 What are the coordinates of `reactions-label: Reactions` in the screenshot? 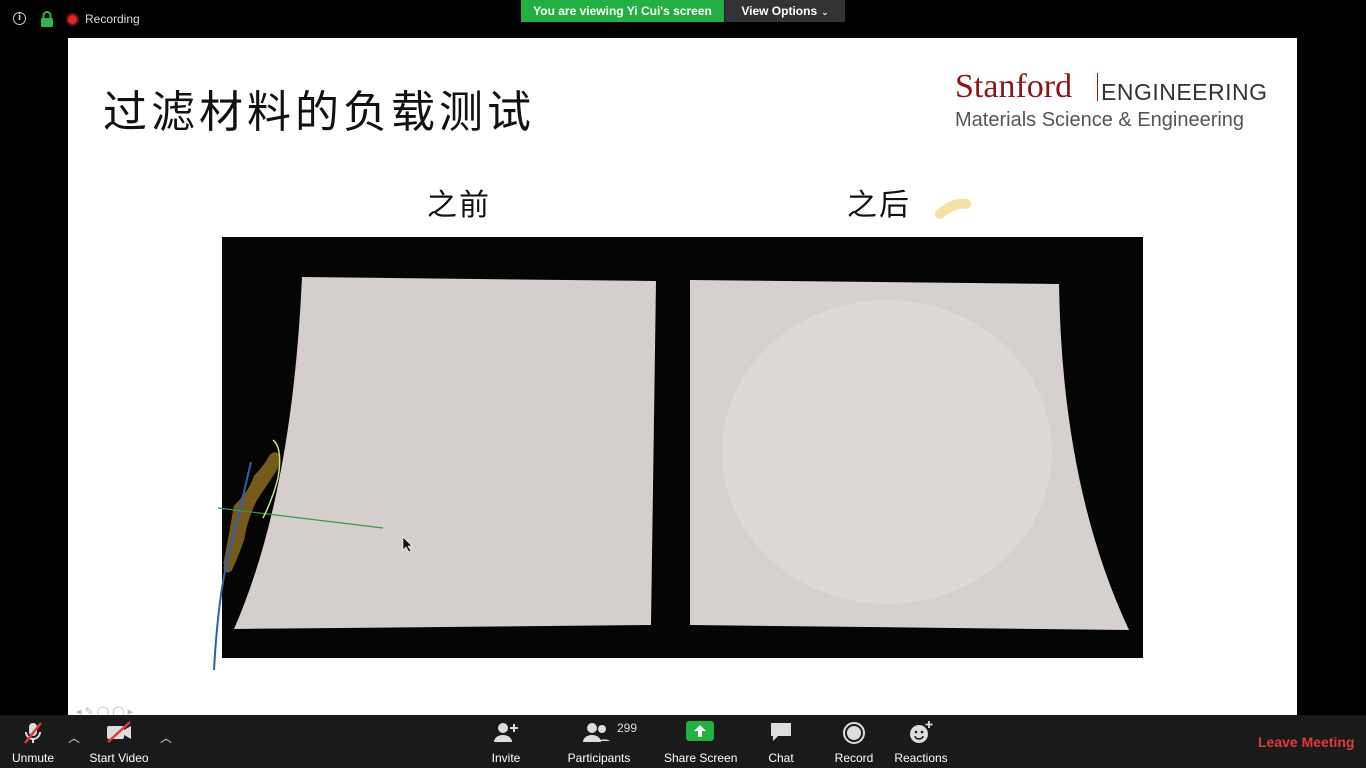 It's located at (921, 758).